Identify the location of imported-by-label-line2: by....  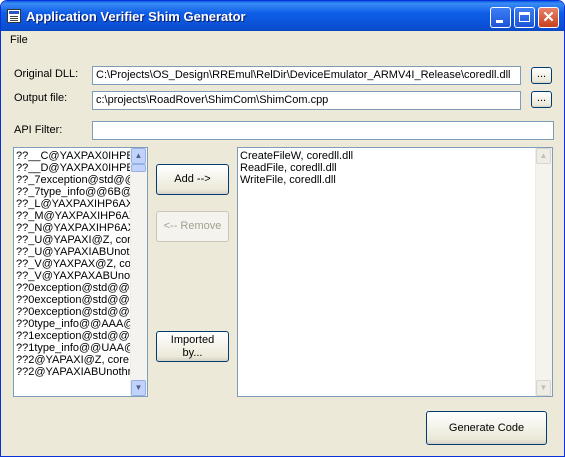
(192, 353).